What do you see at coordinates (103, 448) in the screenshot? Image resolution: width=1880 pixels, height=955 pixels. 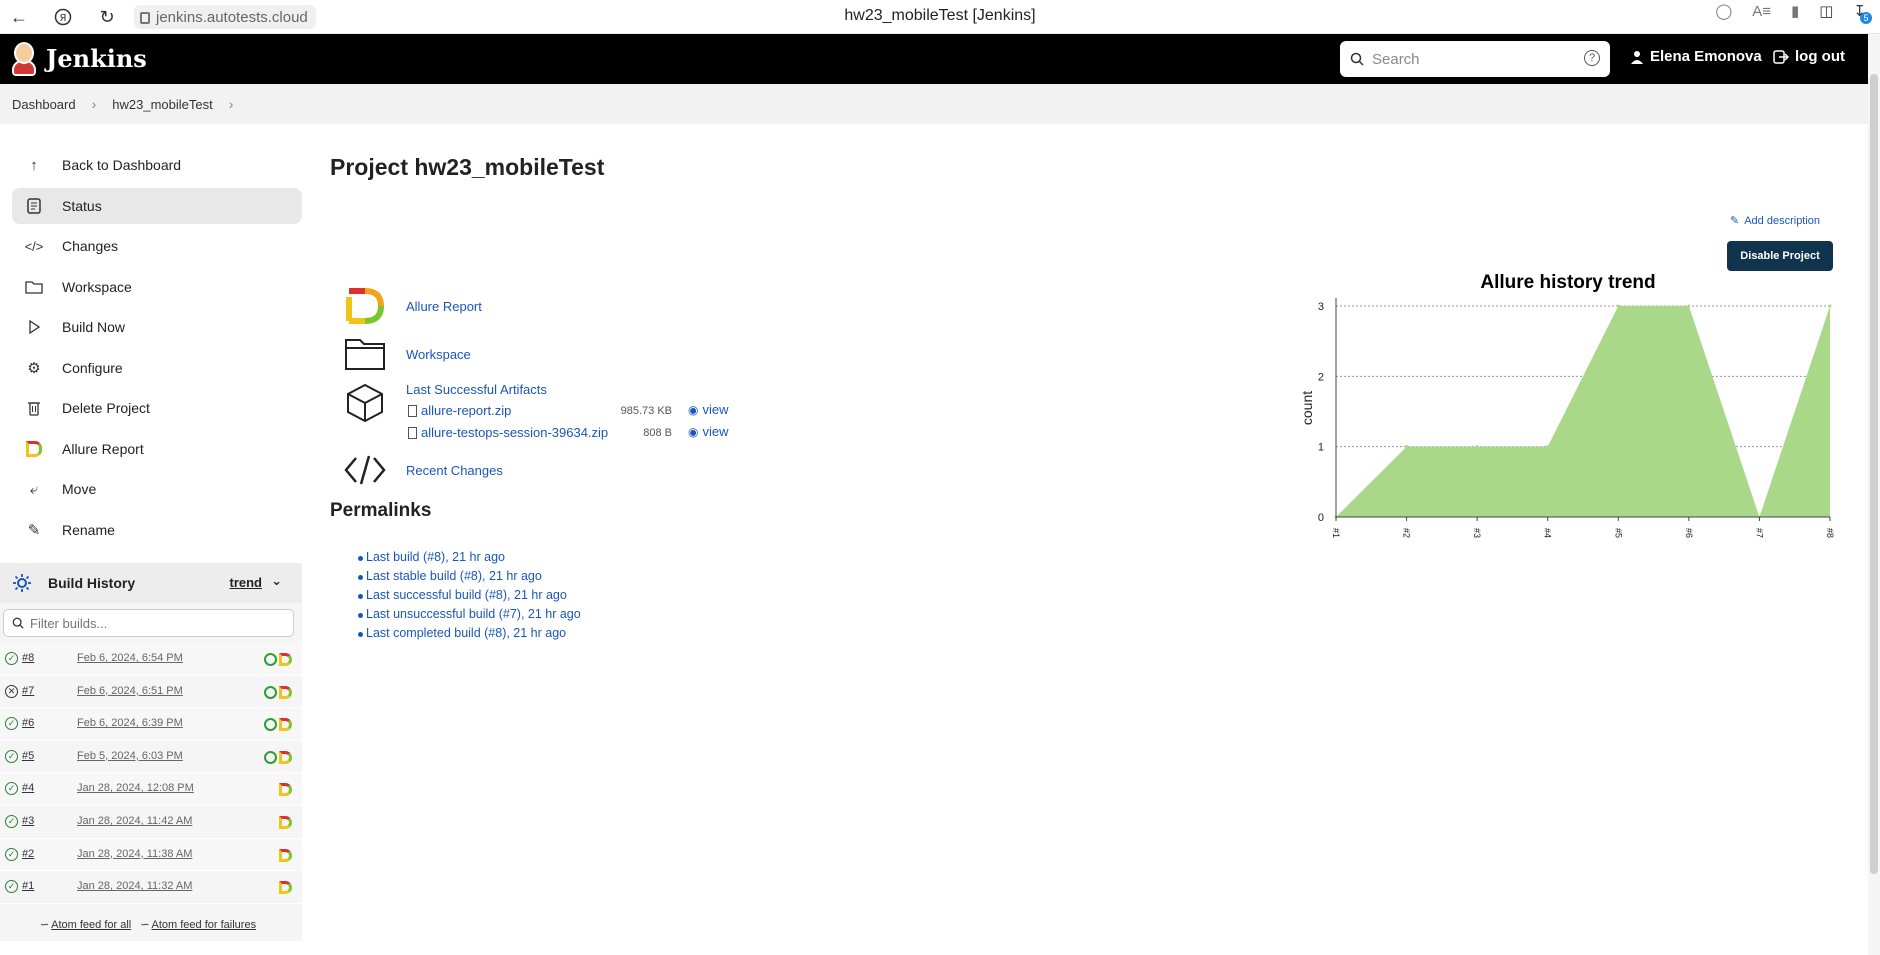 I see `sidebar-item-label: Allure Report` at bounding box center [103, 448].